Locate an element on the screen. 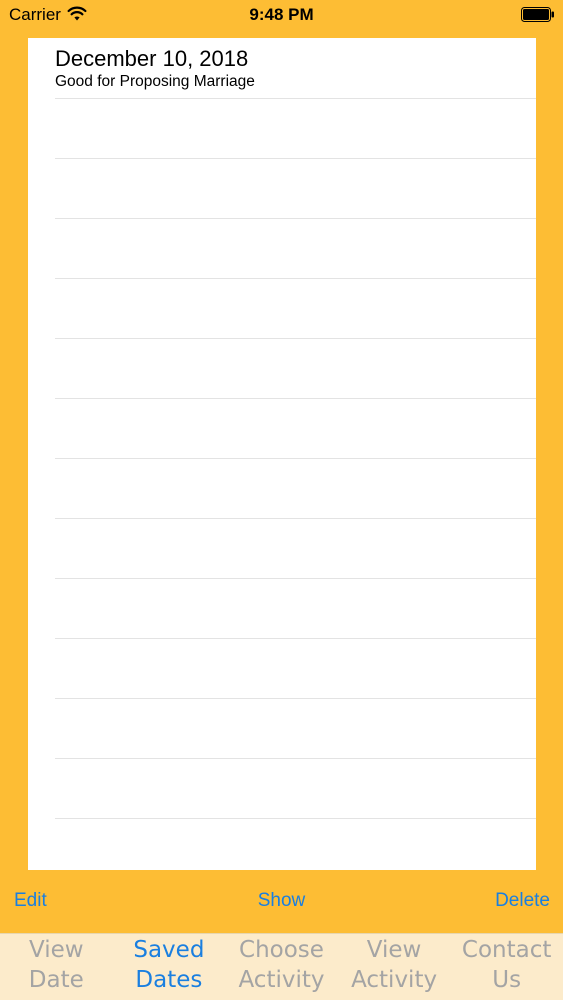 The image size is (563, 1000). delete-button: Delete is located at coordinates (522, 901).